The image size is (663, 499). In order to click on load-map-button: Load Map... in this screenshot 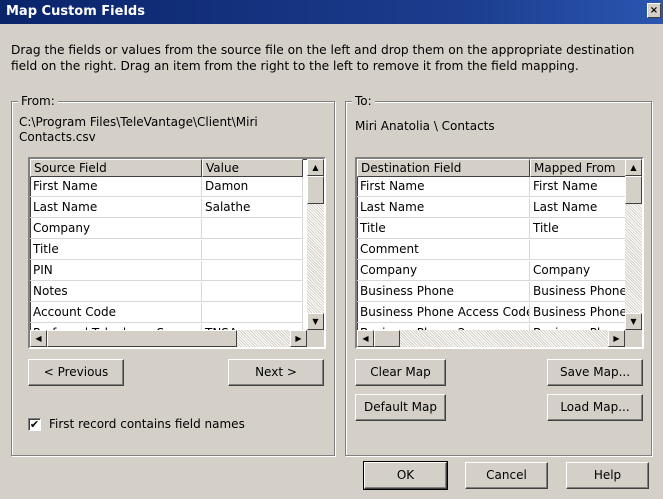, I will do `click(595, 407)`.